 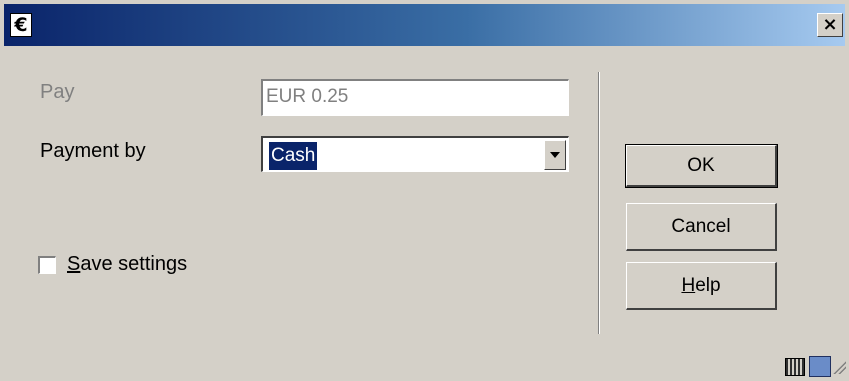 What do you see at coordinates (415, 97) in the screenshot?
I see `pay-field: EUR 0.25` at bounding box center [415, 97].